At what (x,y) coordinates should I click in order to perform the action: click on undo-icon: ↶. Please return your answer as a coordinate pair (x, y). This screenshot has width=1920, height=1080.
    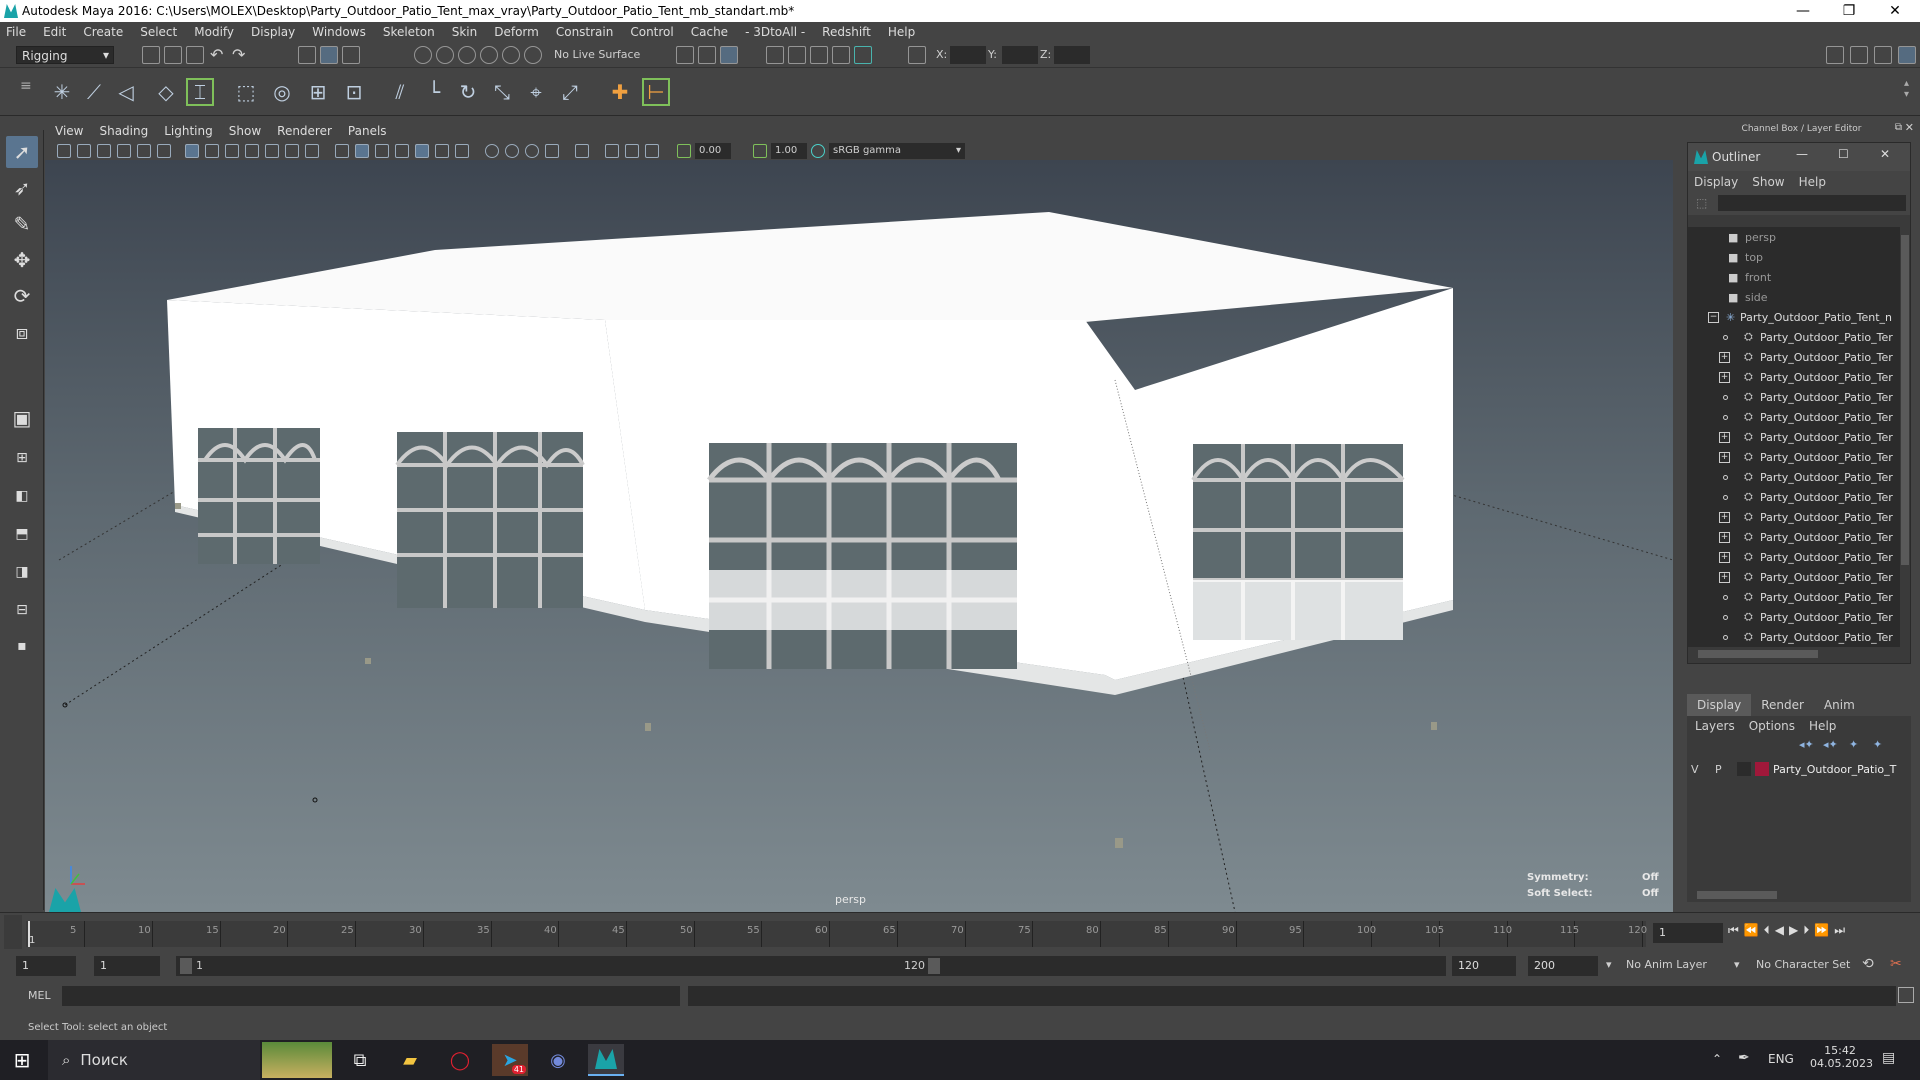
    Looking at the image, I should click on (216, 54).